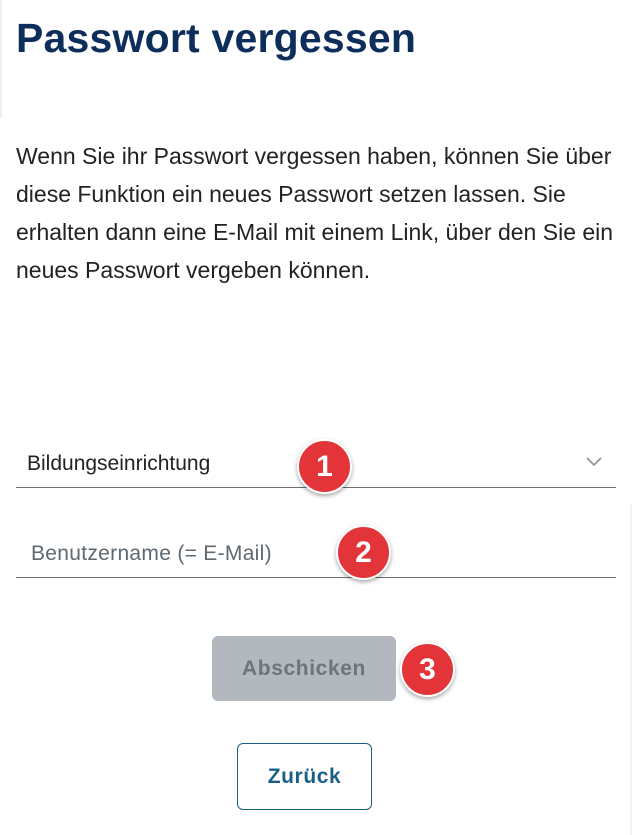  What do you see at coordinates (304, 668) in the screenshot?
I see `submit-button: Abschicken` at bounding box center [304, 668].